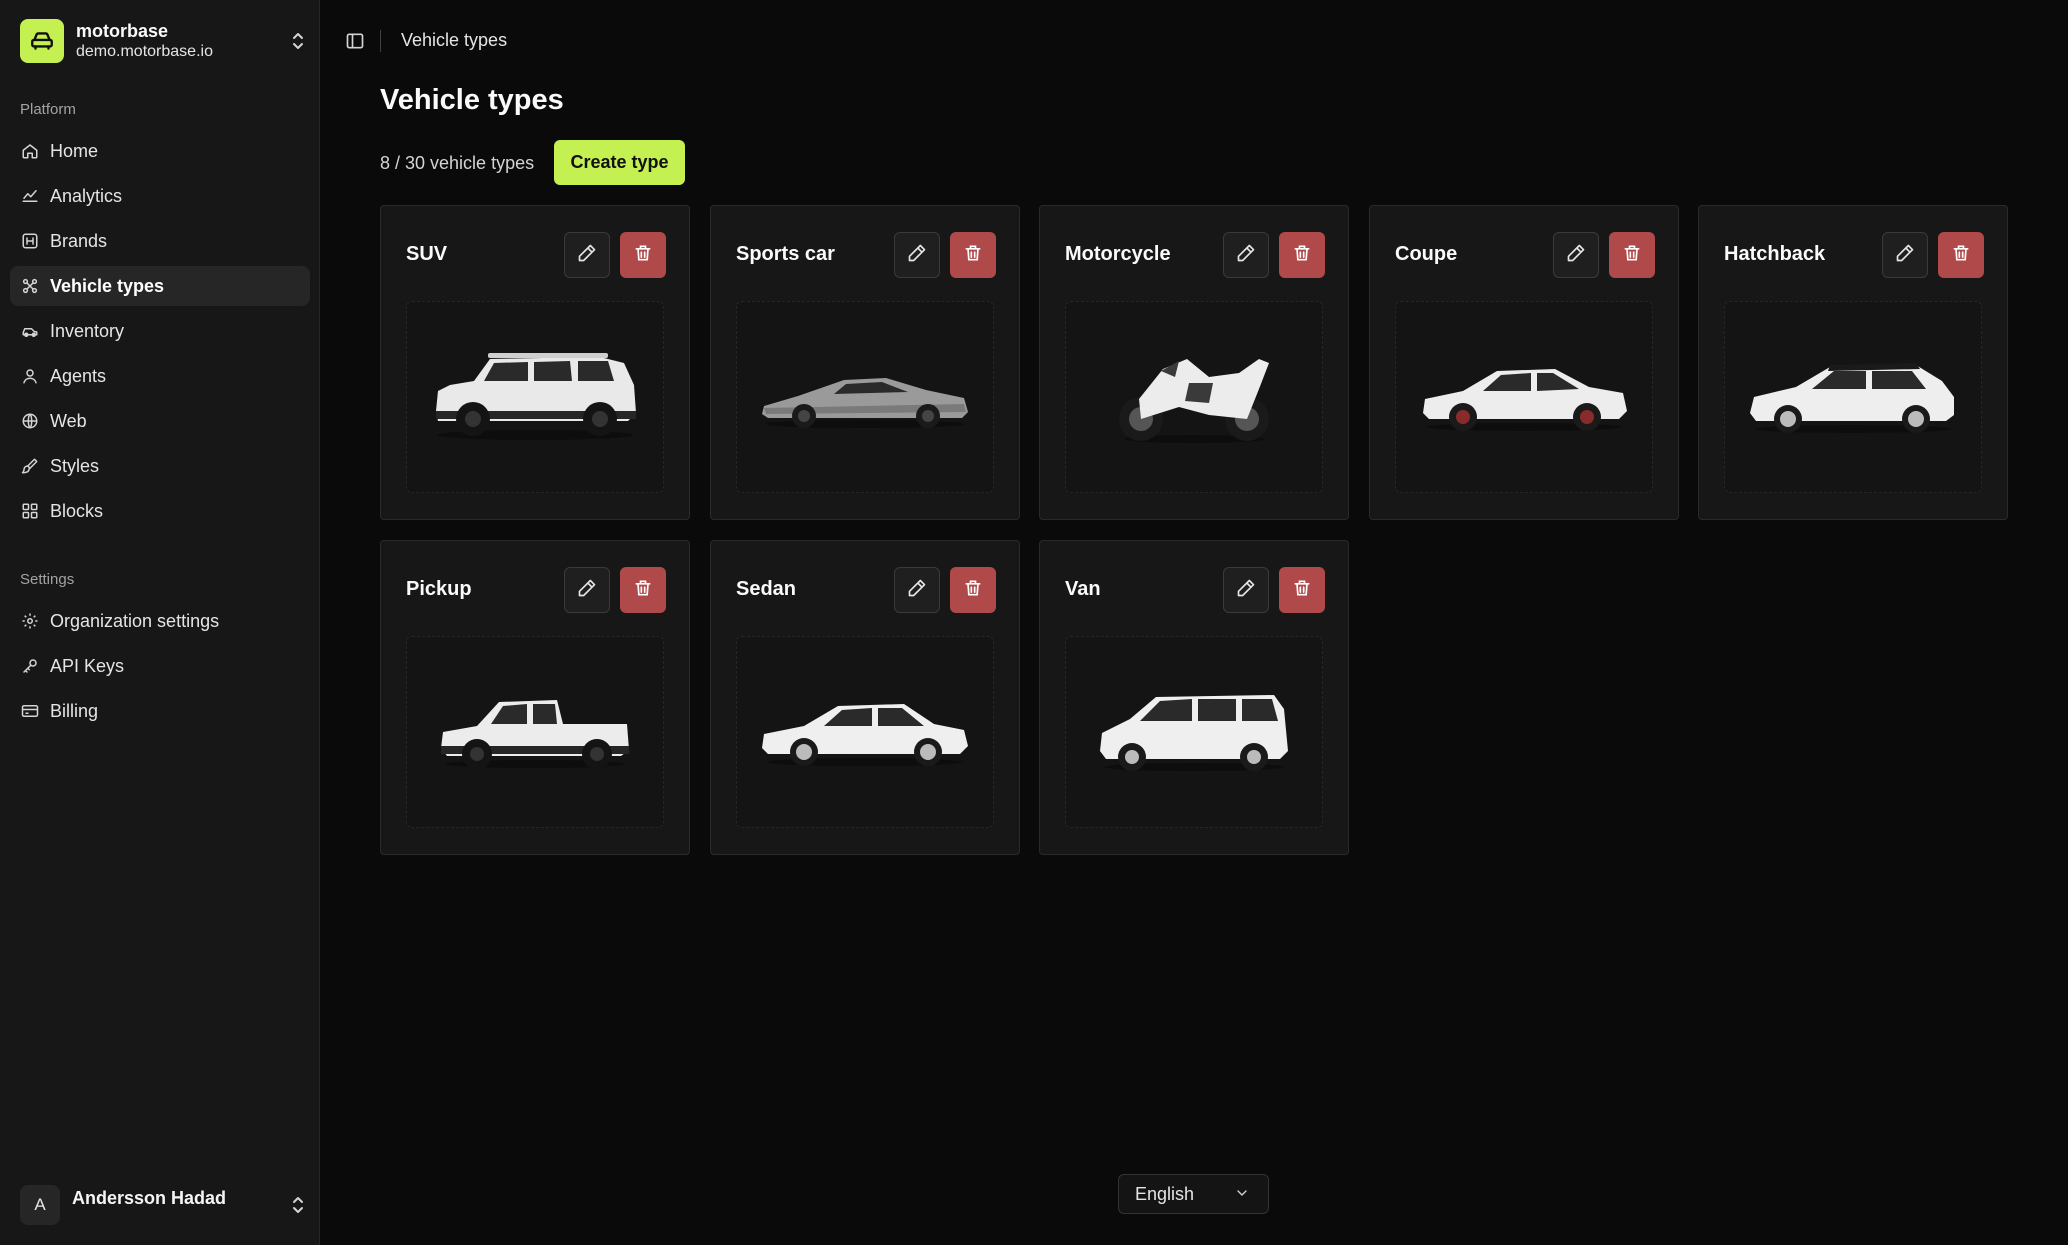  Describe the element at coordinates (472, 100) in the screenshot. I see `page-title: Vehicle types` at that location.